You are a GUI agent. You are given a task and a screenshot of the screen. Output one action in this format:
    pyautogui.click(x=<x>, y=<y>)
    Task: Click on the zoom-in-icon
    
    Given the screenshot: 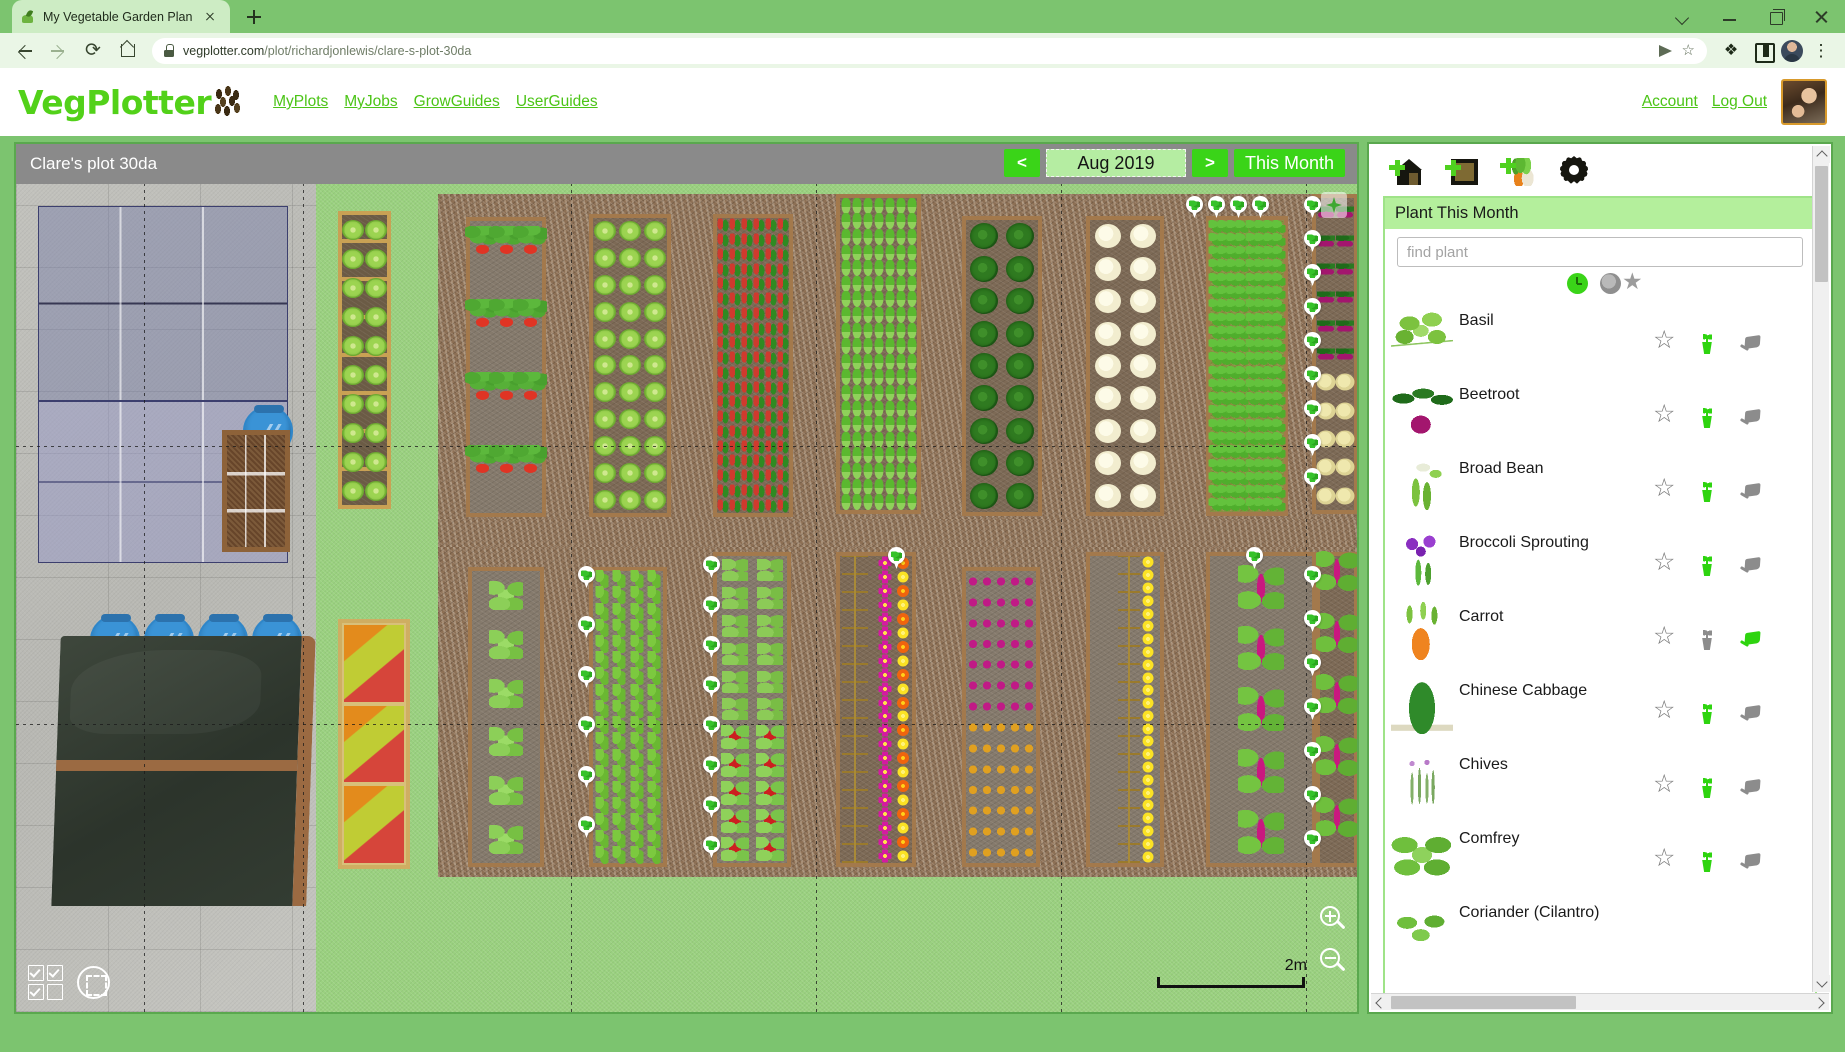 What is the action you would take?
    pyautogui.click(x=1333, y=920)
    